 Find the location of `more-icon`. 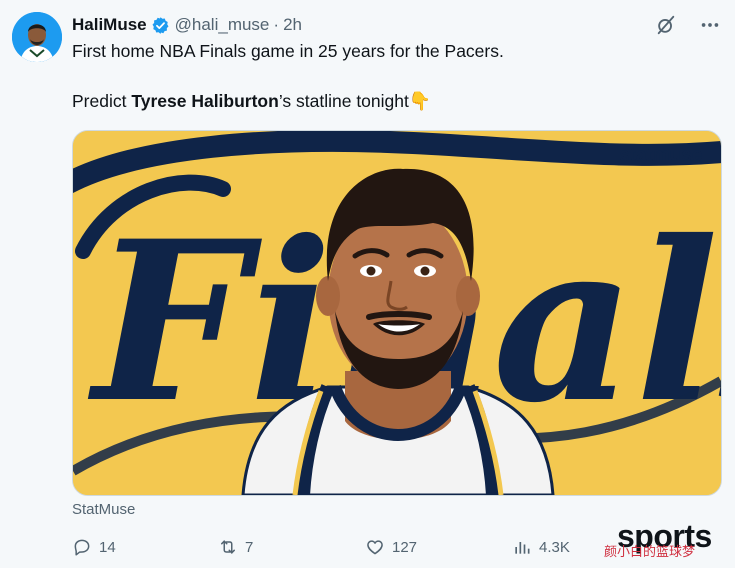

more-icon is located at coordinates (710, 25).